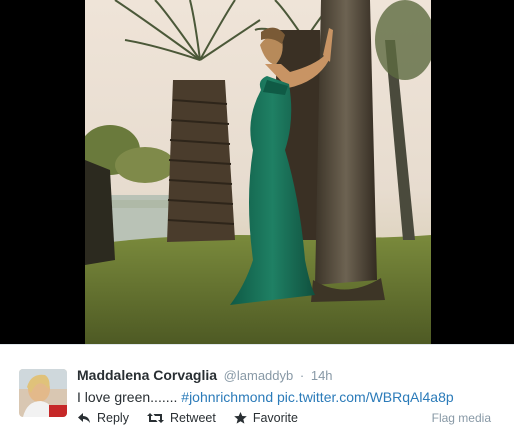 The image size is (514, 446). Describe the element at coordinates (155, 418) in the screenshot. I see `retweet-icon` at that location.